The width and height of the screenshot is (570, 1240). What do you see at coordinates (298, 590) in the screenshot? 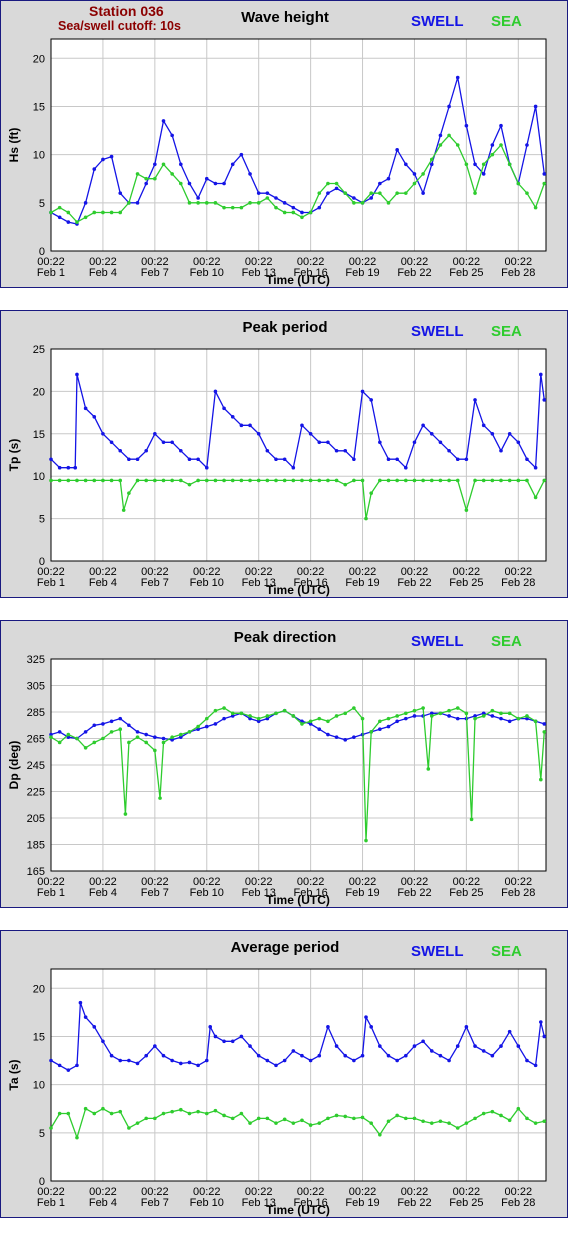
I see `chart-1-xlabel: Time (UTC)` at bounding box center [298, 590].